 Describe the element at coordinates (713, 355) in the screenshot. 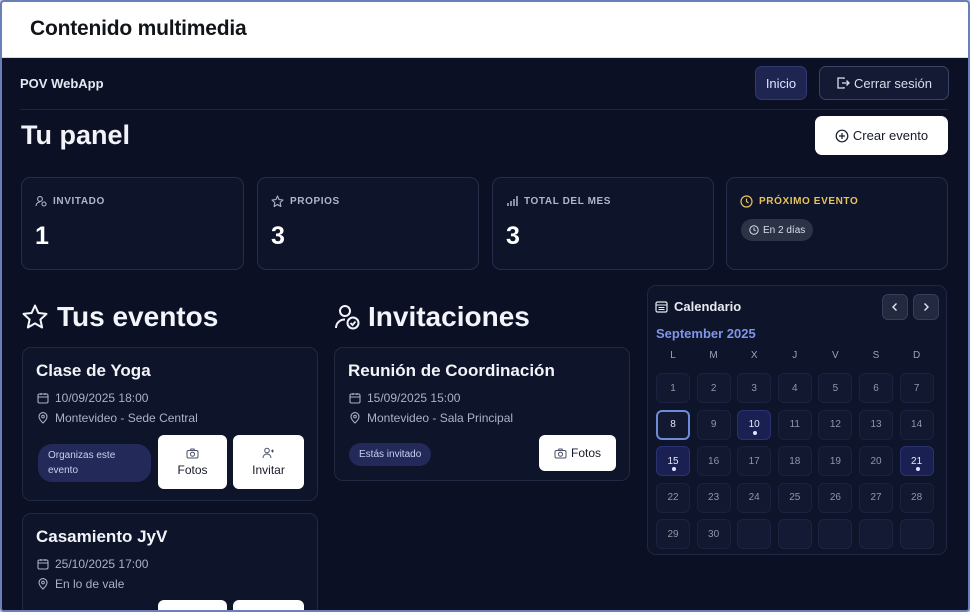

I see `weekday-label: M` at that location.